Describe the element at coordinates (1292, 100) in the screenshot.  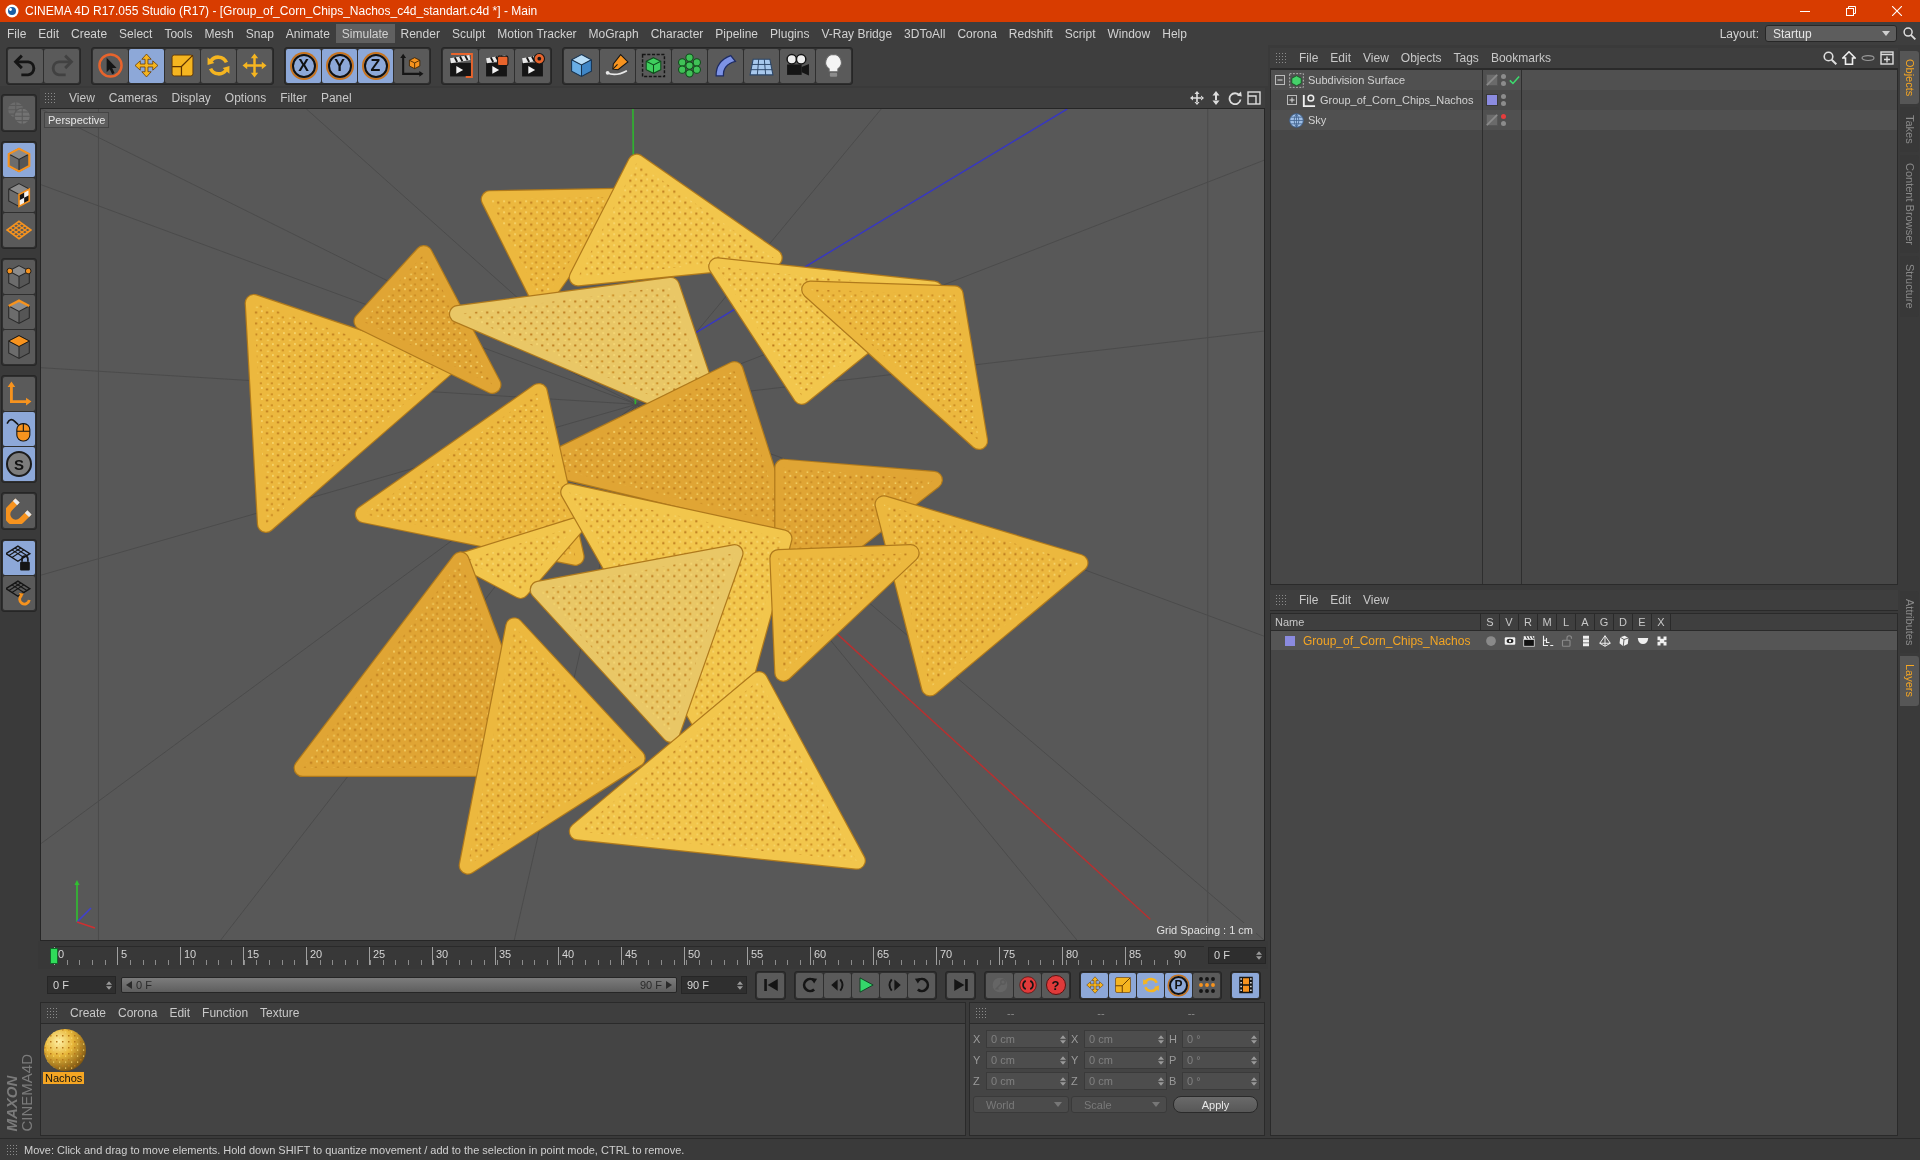
I see `plus-box-icon` at that location.